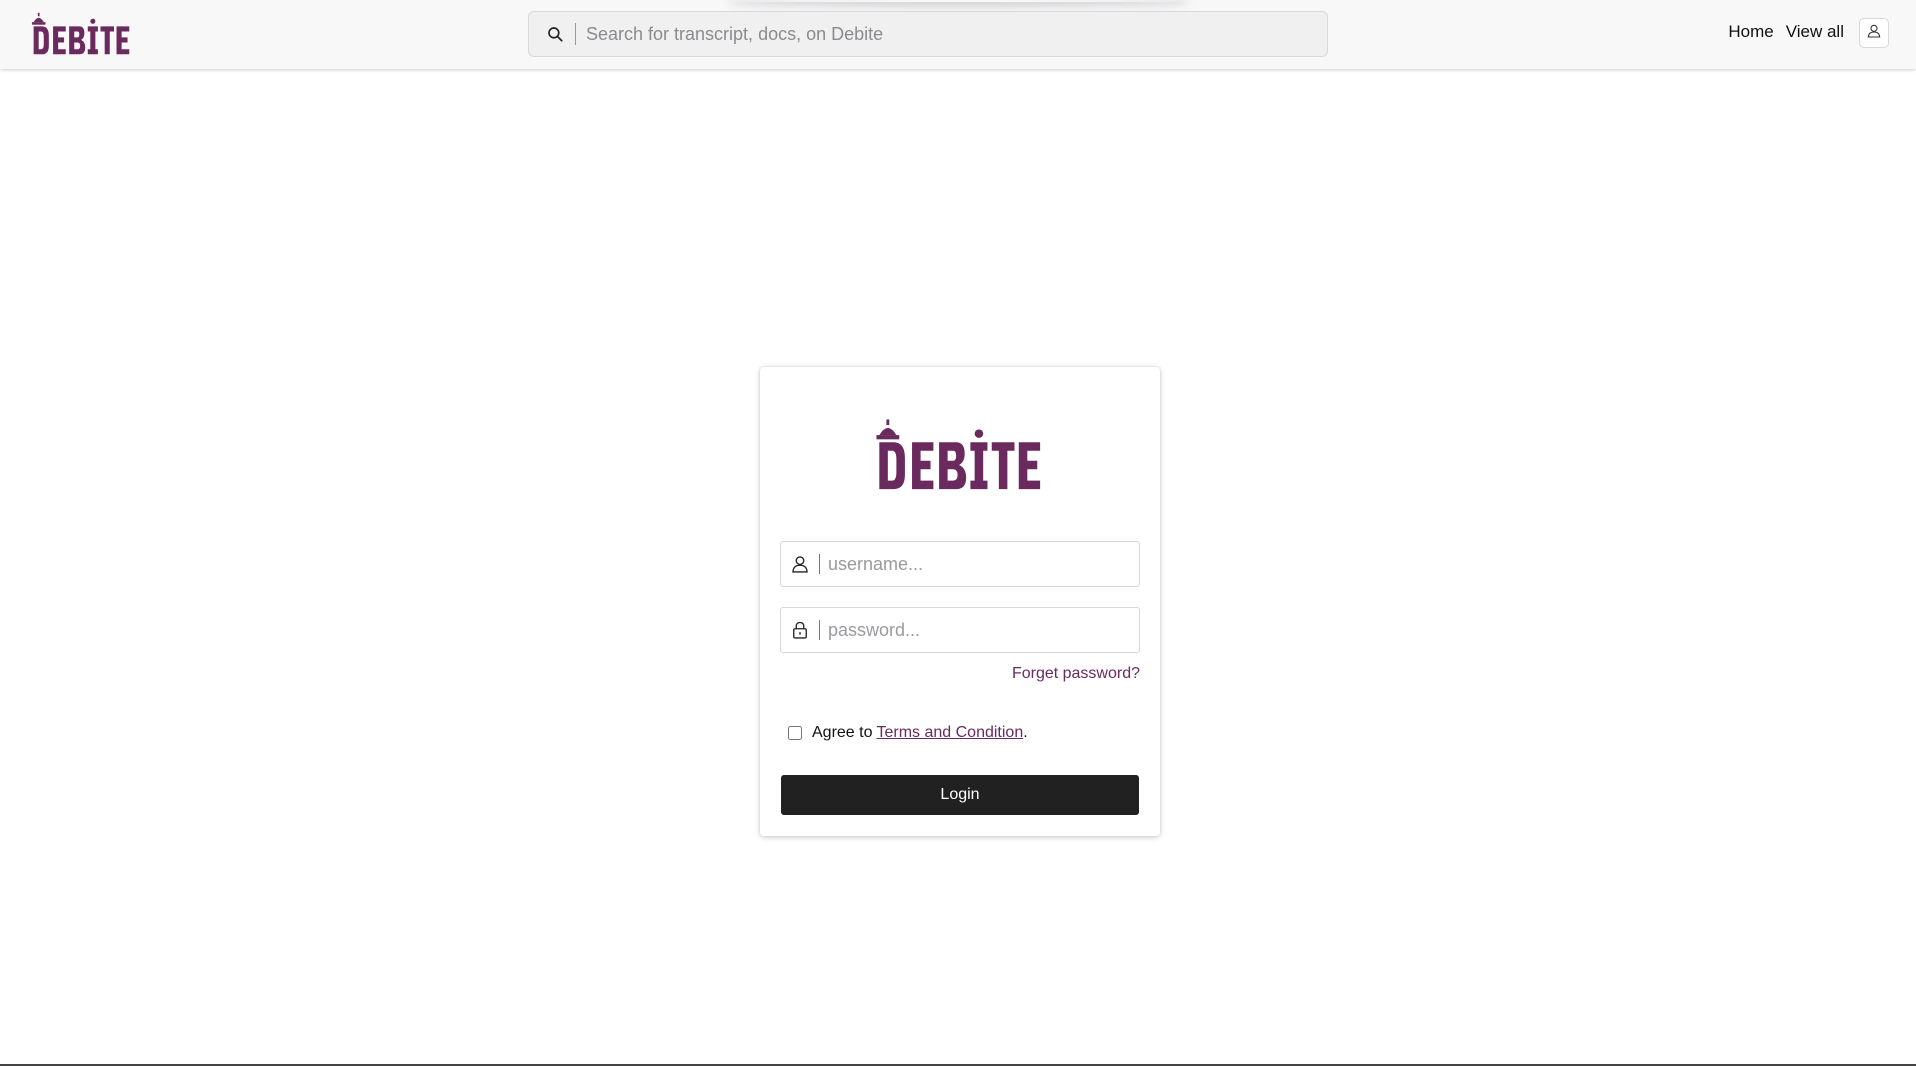  What do you see at coordinates (958, 454) in the screenshot?
I see `card-brand-logo` at bounding box center [958, 454].